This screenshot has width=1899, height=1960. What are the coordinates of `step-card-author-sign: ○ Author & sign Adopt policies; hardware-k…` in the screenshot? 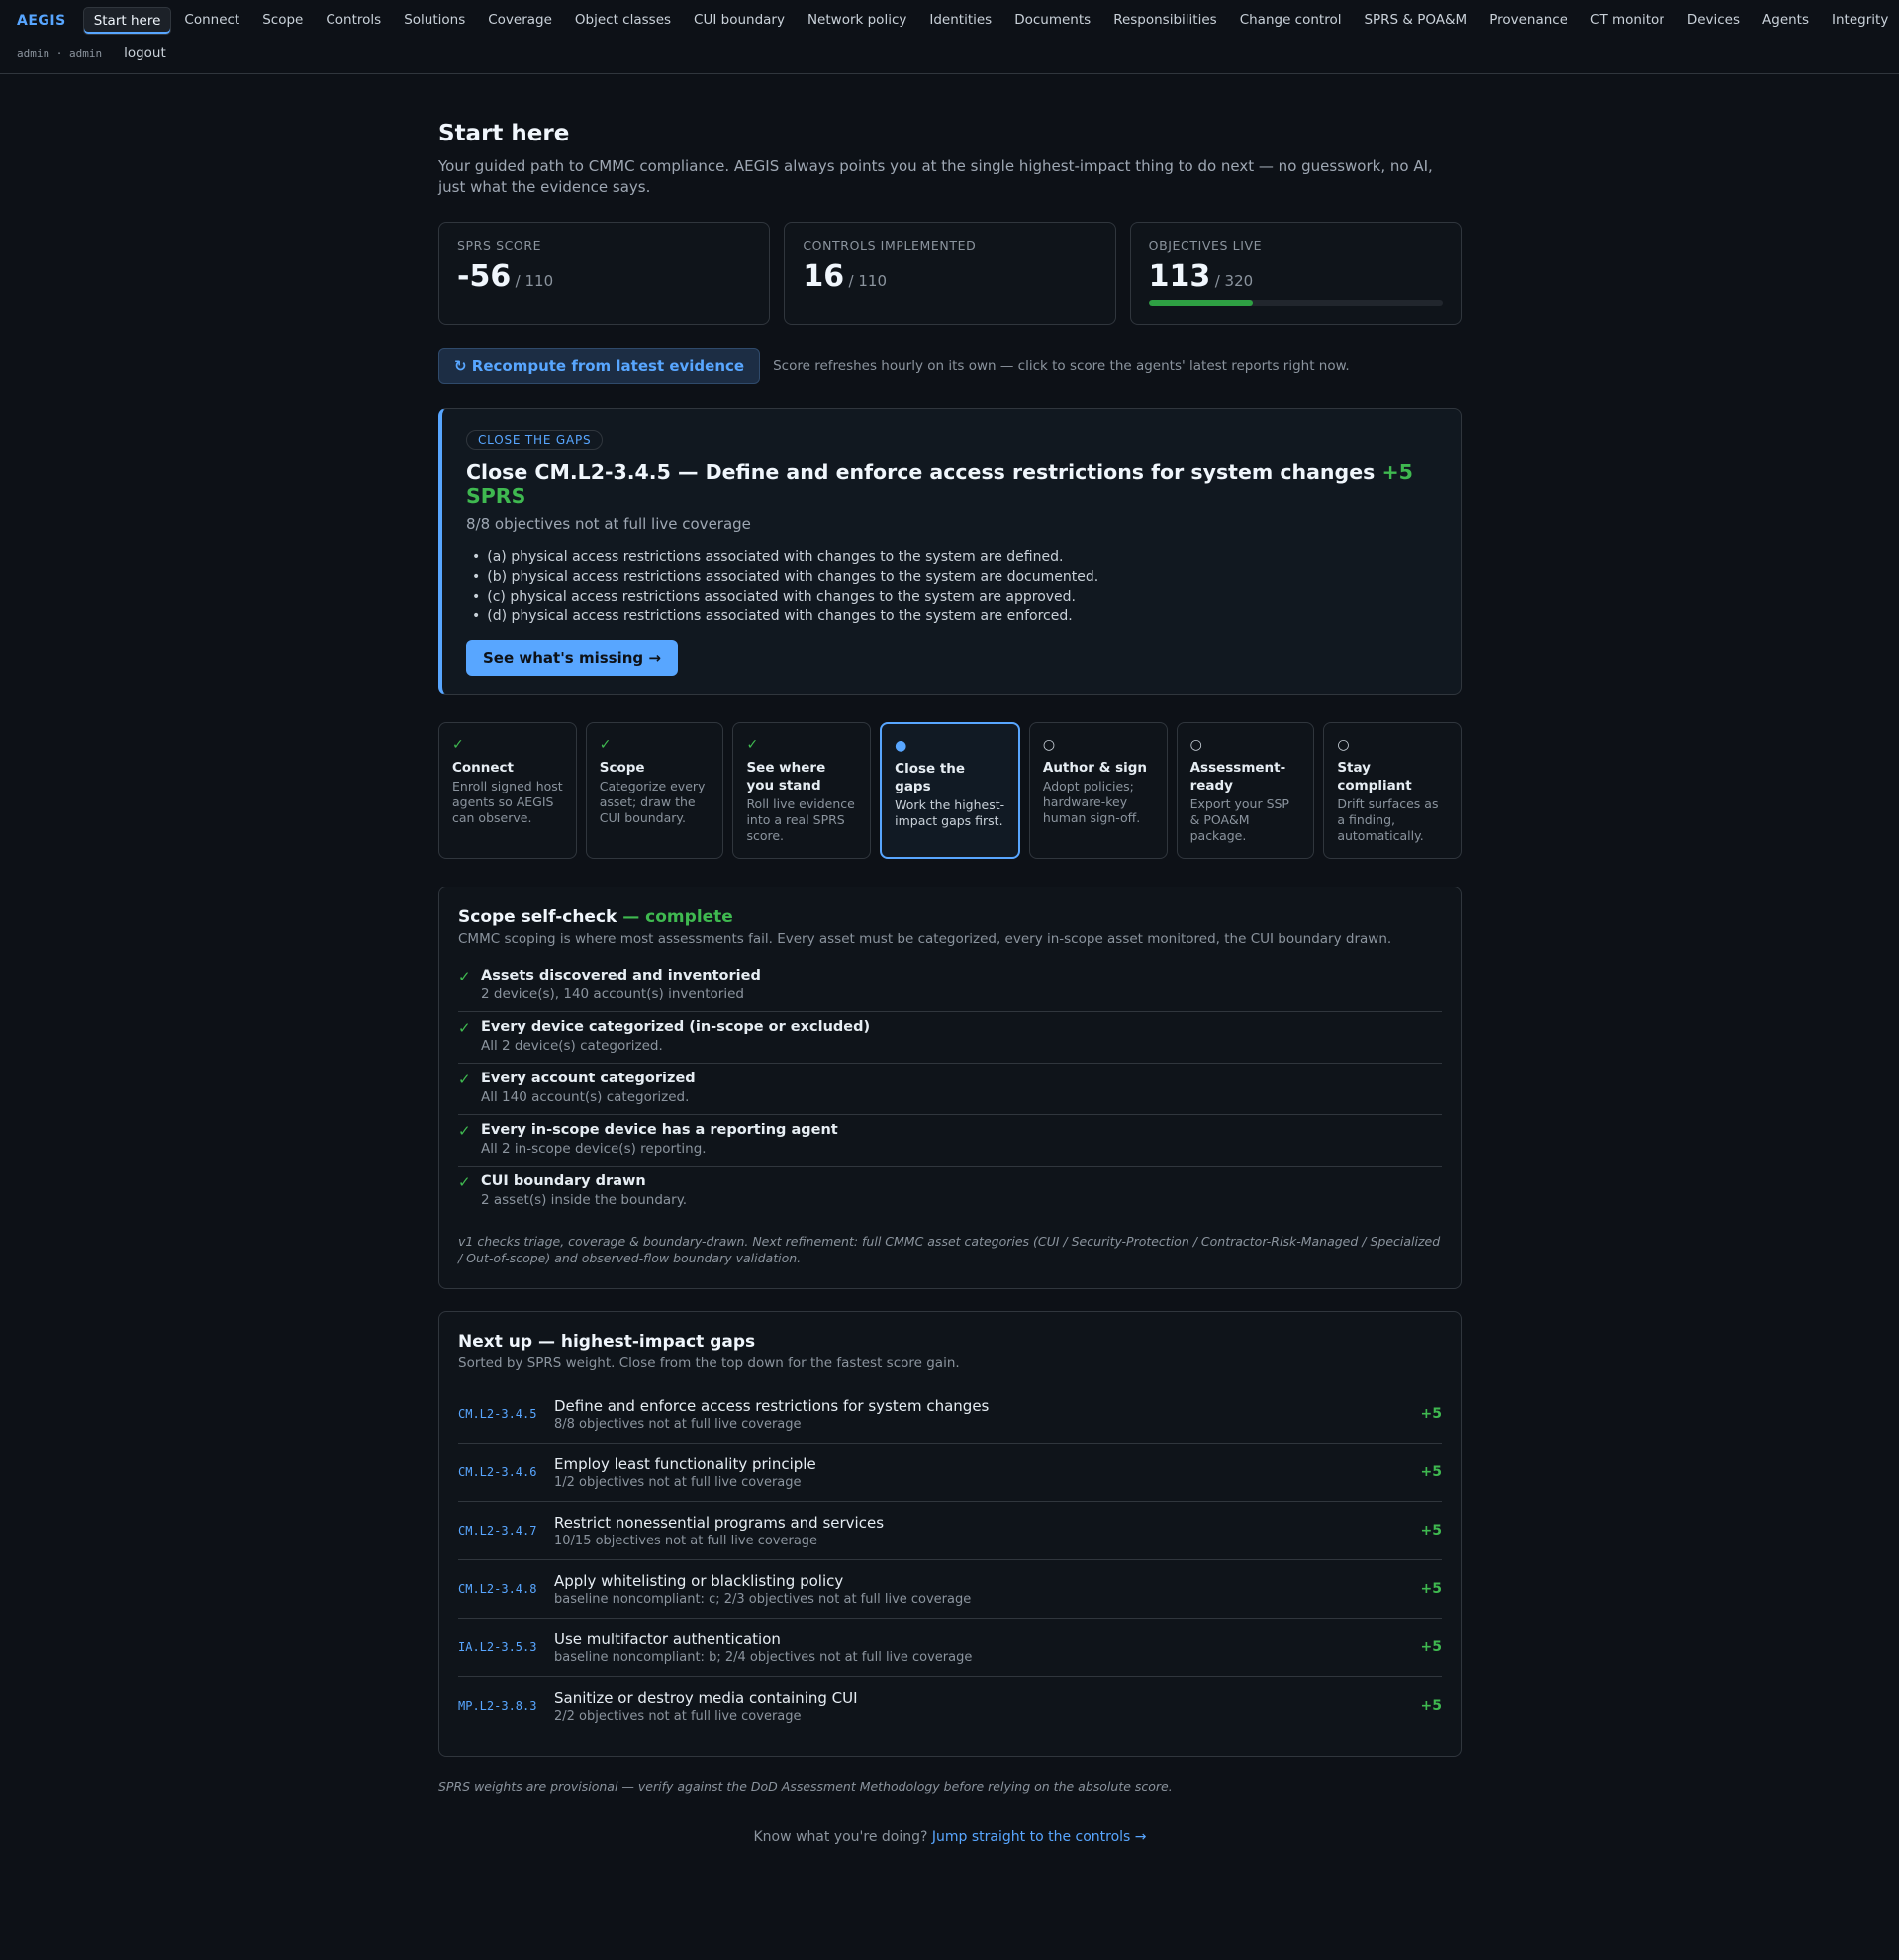 It's located at (1098, 790).